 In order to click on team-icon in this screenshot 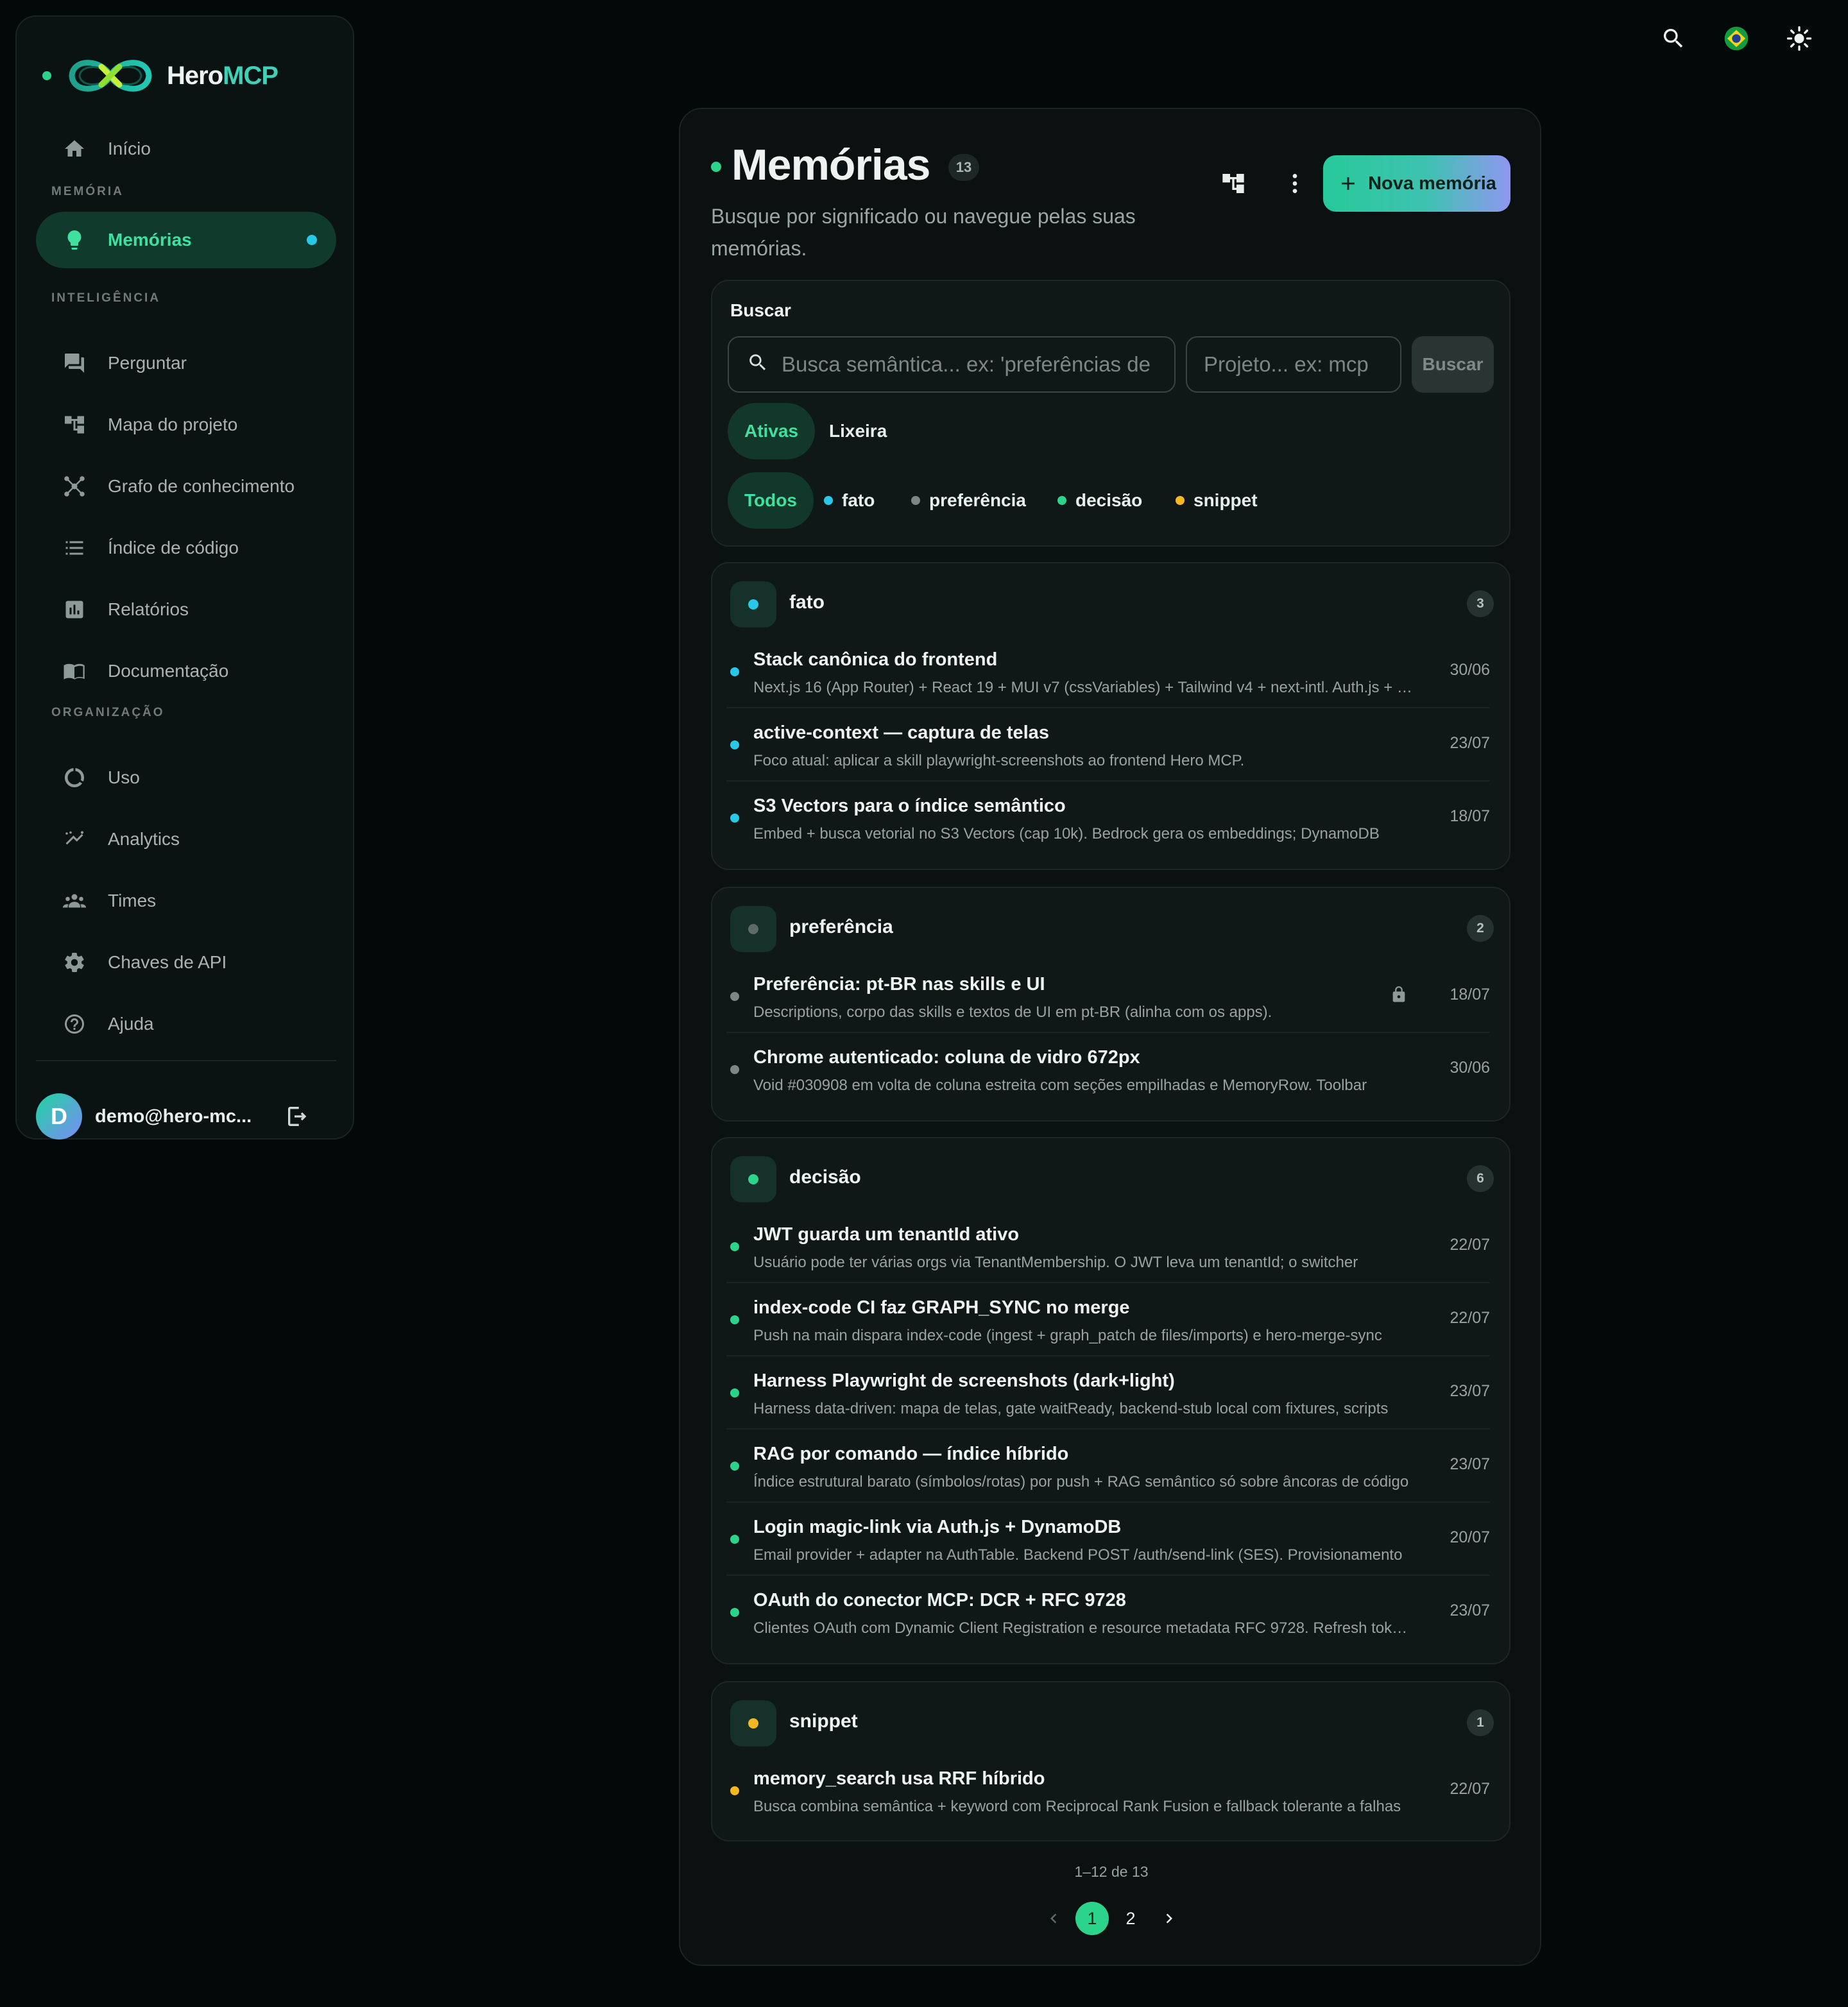, I will do `click(74, 901)`.